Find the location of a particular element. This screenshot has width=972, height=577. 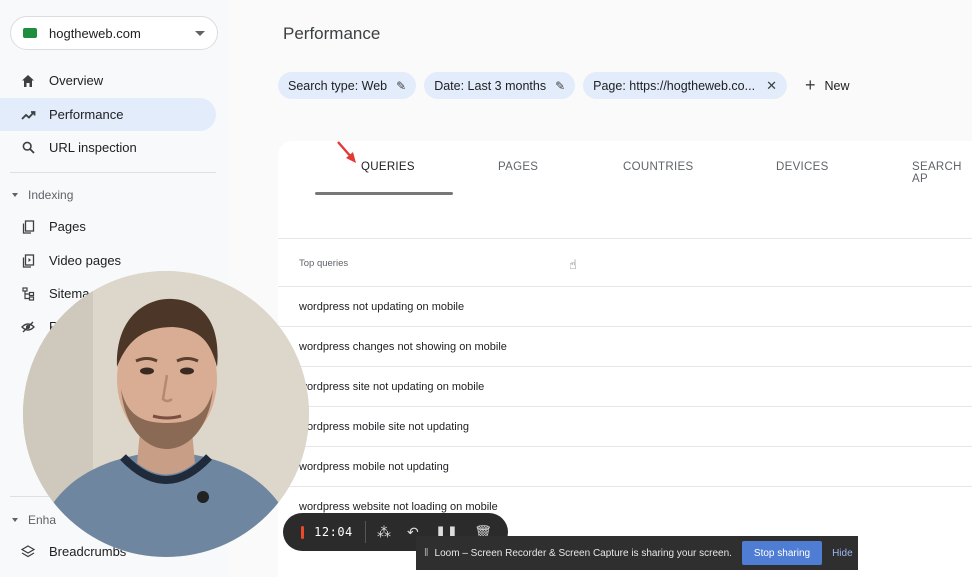

sidebar-item-url-inspection: URL inspection is located at coordinates (108, 147).